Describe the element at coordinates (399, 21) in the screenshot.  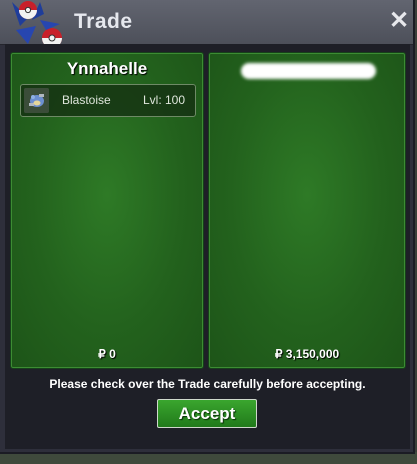
I see `close-icon: ✕` at that location.